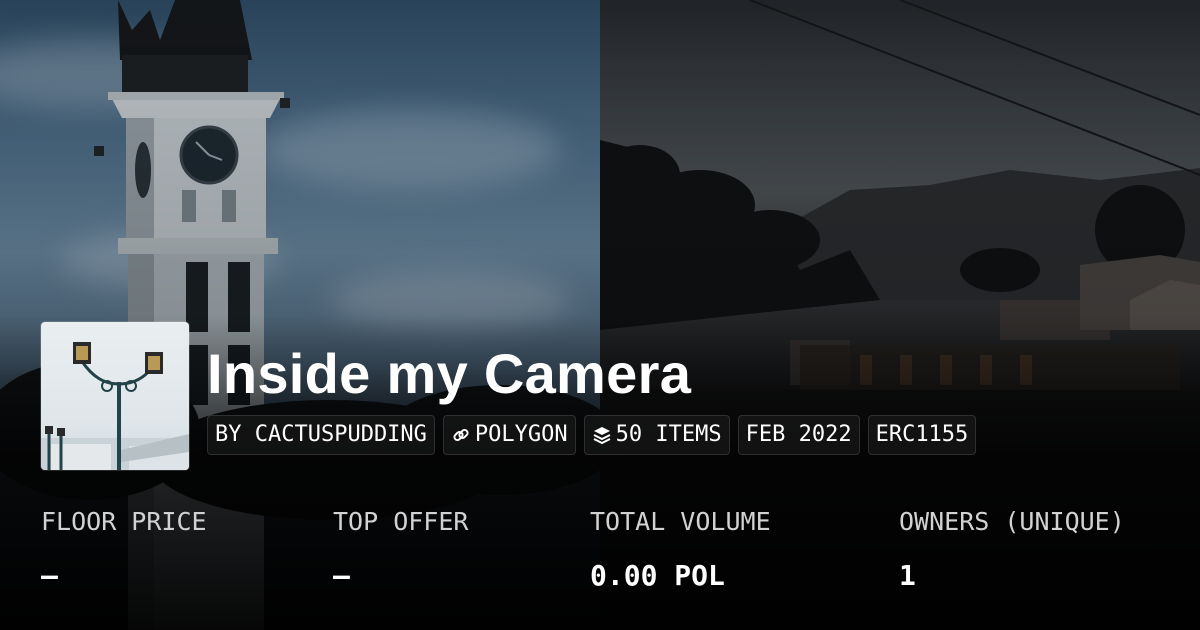 The width and height of the screenshot is (1200, 630). I want to click on collection-title: Inside my Camera, so click(449, 373).